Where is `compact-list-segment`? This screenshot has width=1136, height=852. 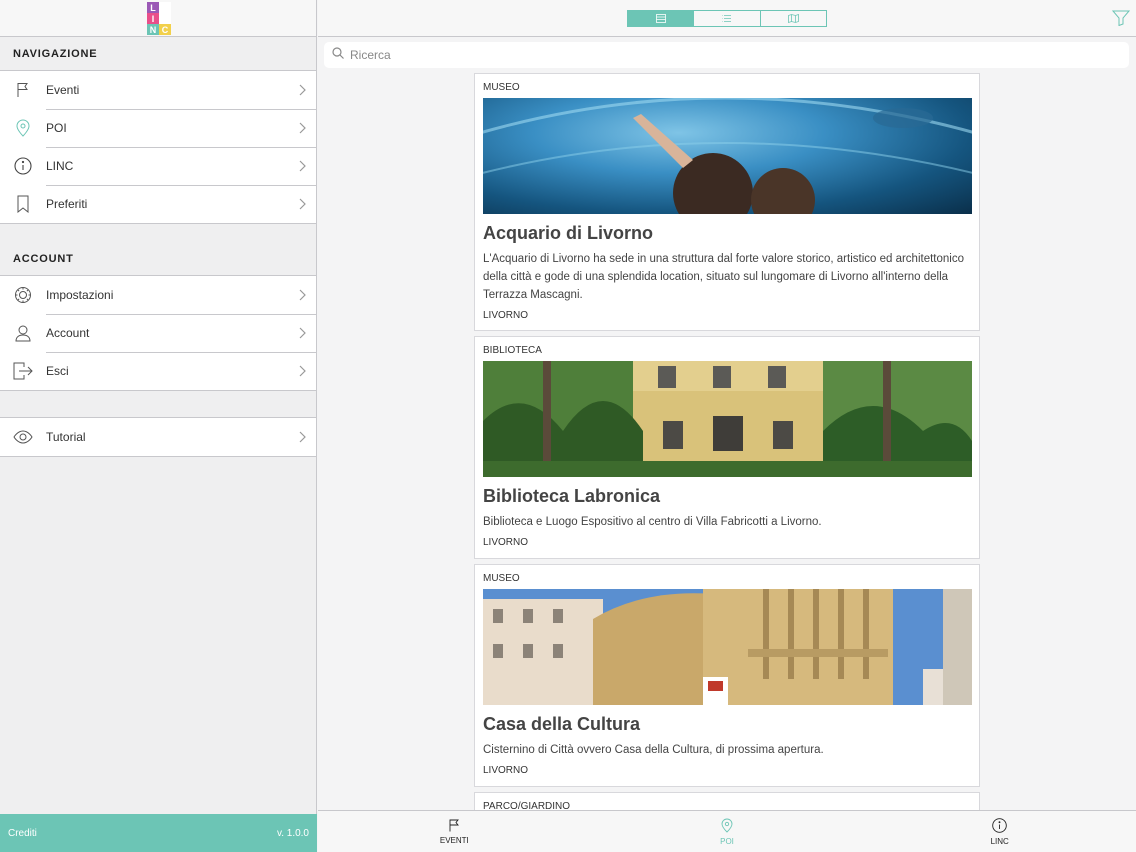 compact-list-segment is located at coordinates (726, 18).